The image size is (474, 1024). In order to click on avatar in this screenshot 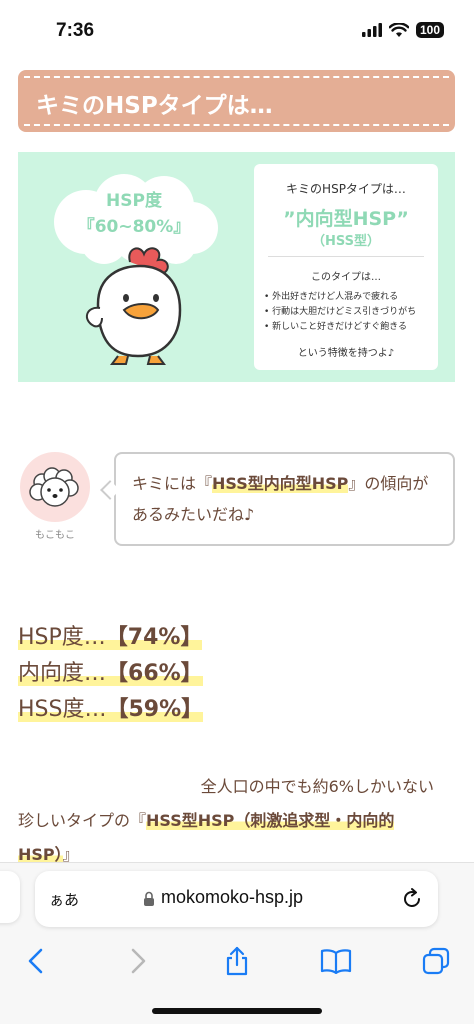, I will do `click(55, 487)`.